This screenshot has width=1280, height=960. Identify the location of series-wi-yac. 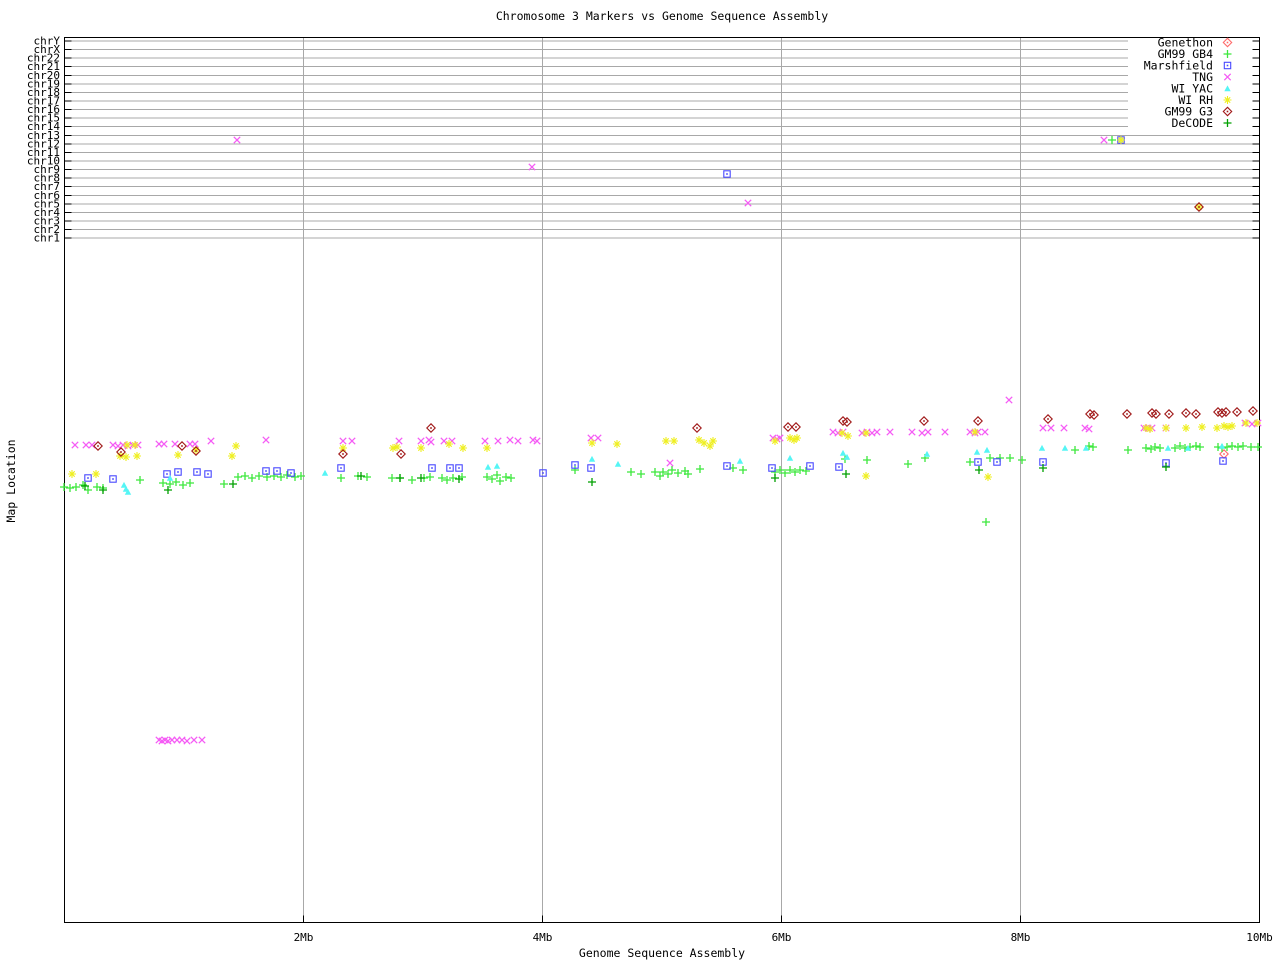
(673, 468).